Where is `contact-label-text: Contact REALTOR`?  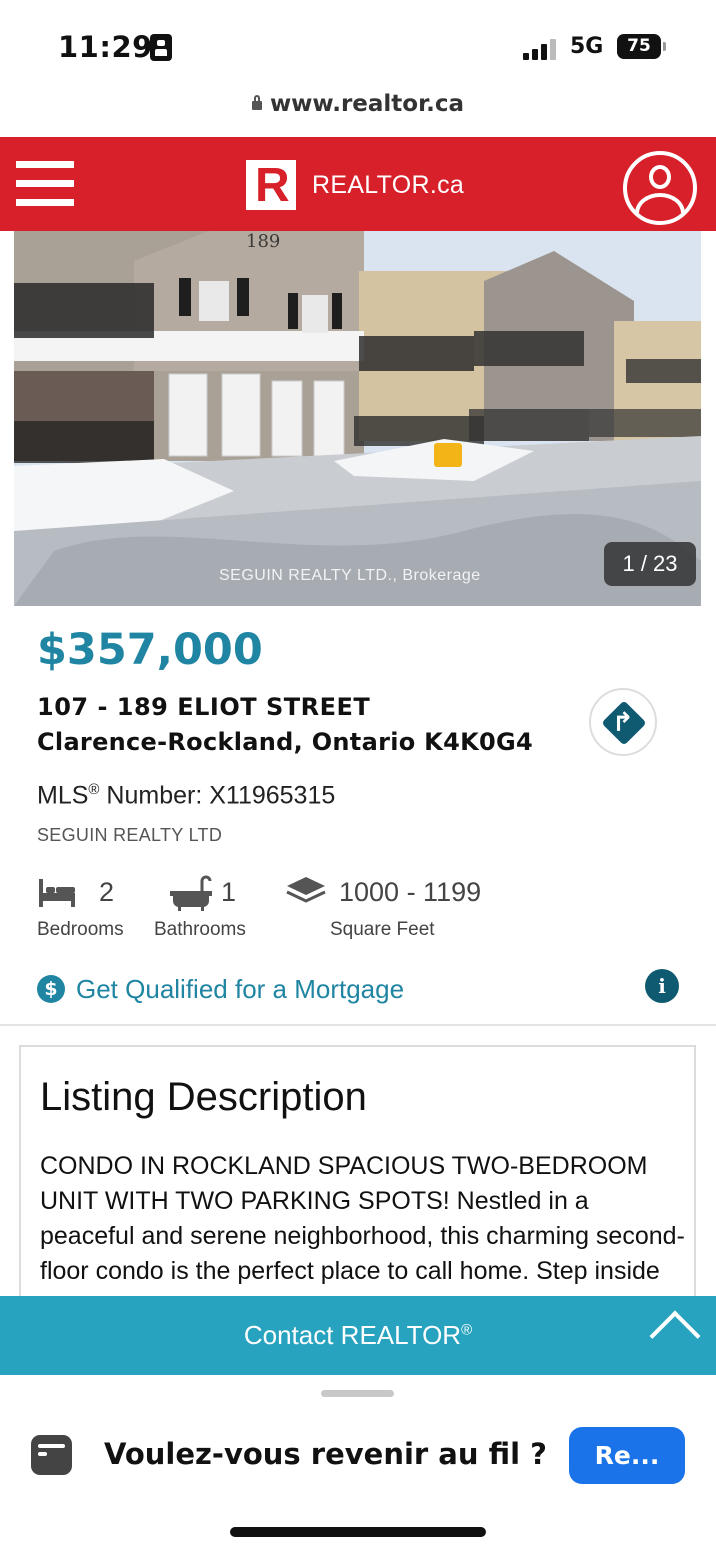
contact-label-text: Contact REALTOR is located at coordinates (352, 1335).